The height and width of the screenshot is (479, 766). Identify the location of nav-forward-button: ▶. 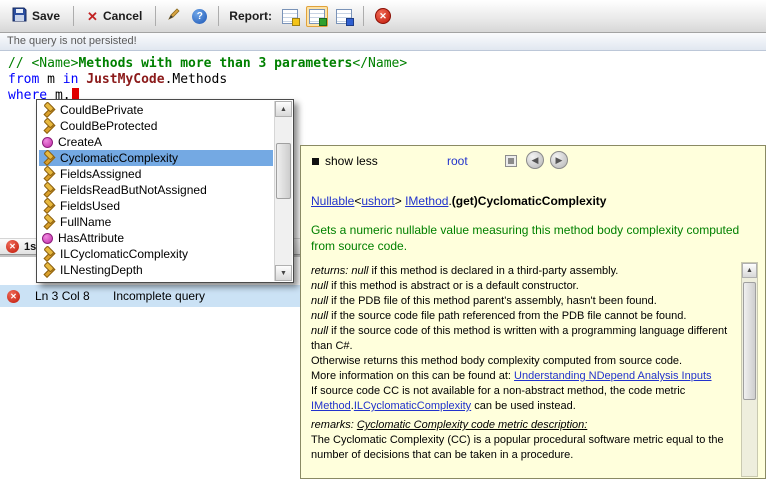
(559, 160).